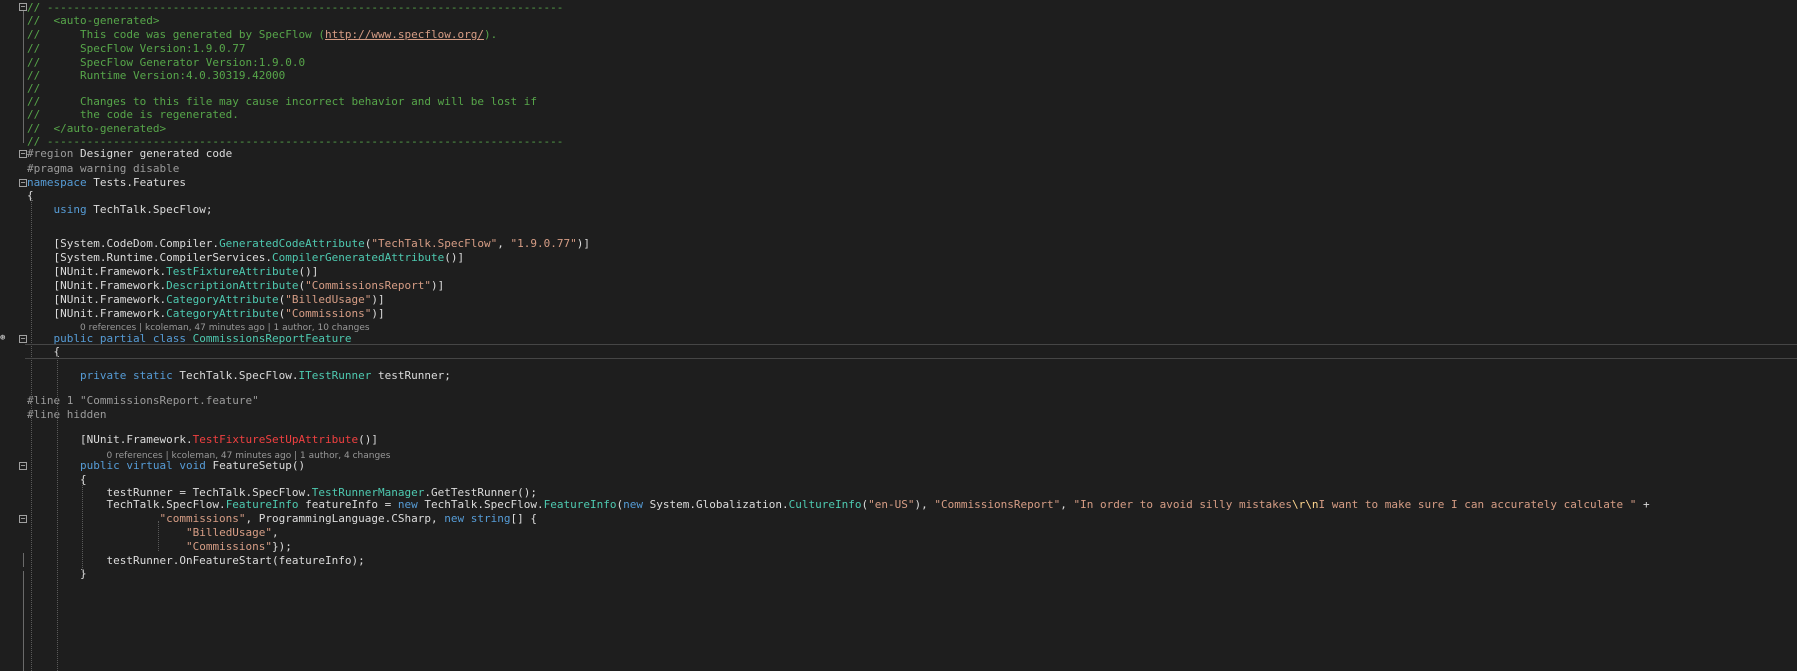 Image resolution: width=1797 pixels, height=671 pixels. What do you see at coordinates (924, 504) in the screenshot?
I see `code-token: ),` at bounding box center [924, 504].